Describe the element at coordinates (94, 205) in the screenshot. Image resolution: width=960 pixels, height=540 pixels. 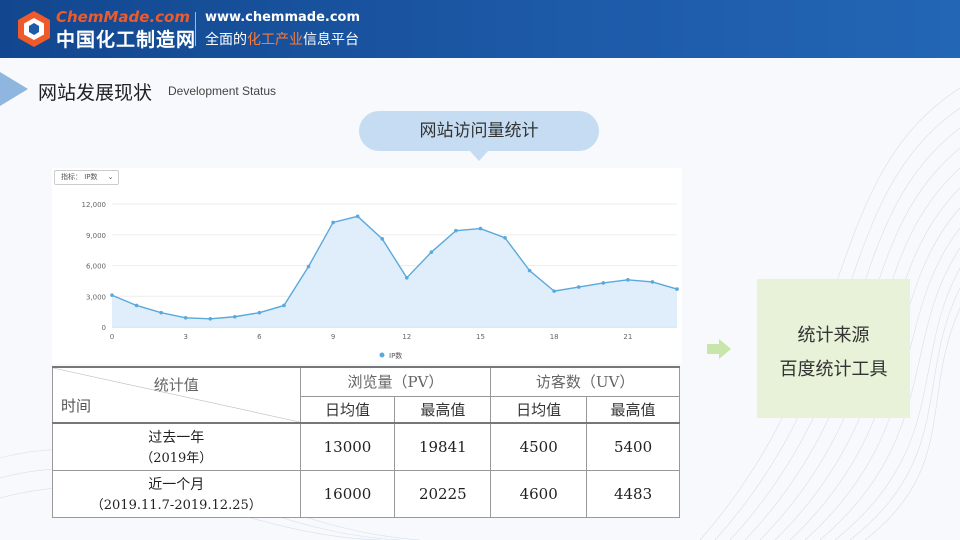
I see `y-tick-label: 12,000` at that location.